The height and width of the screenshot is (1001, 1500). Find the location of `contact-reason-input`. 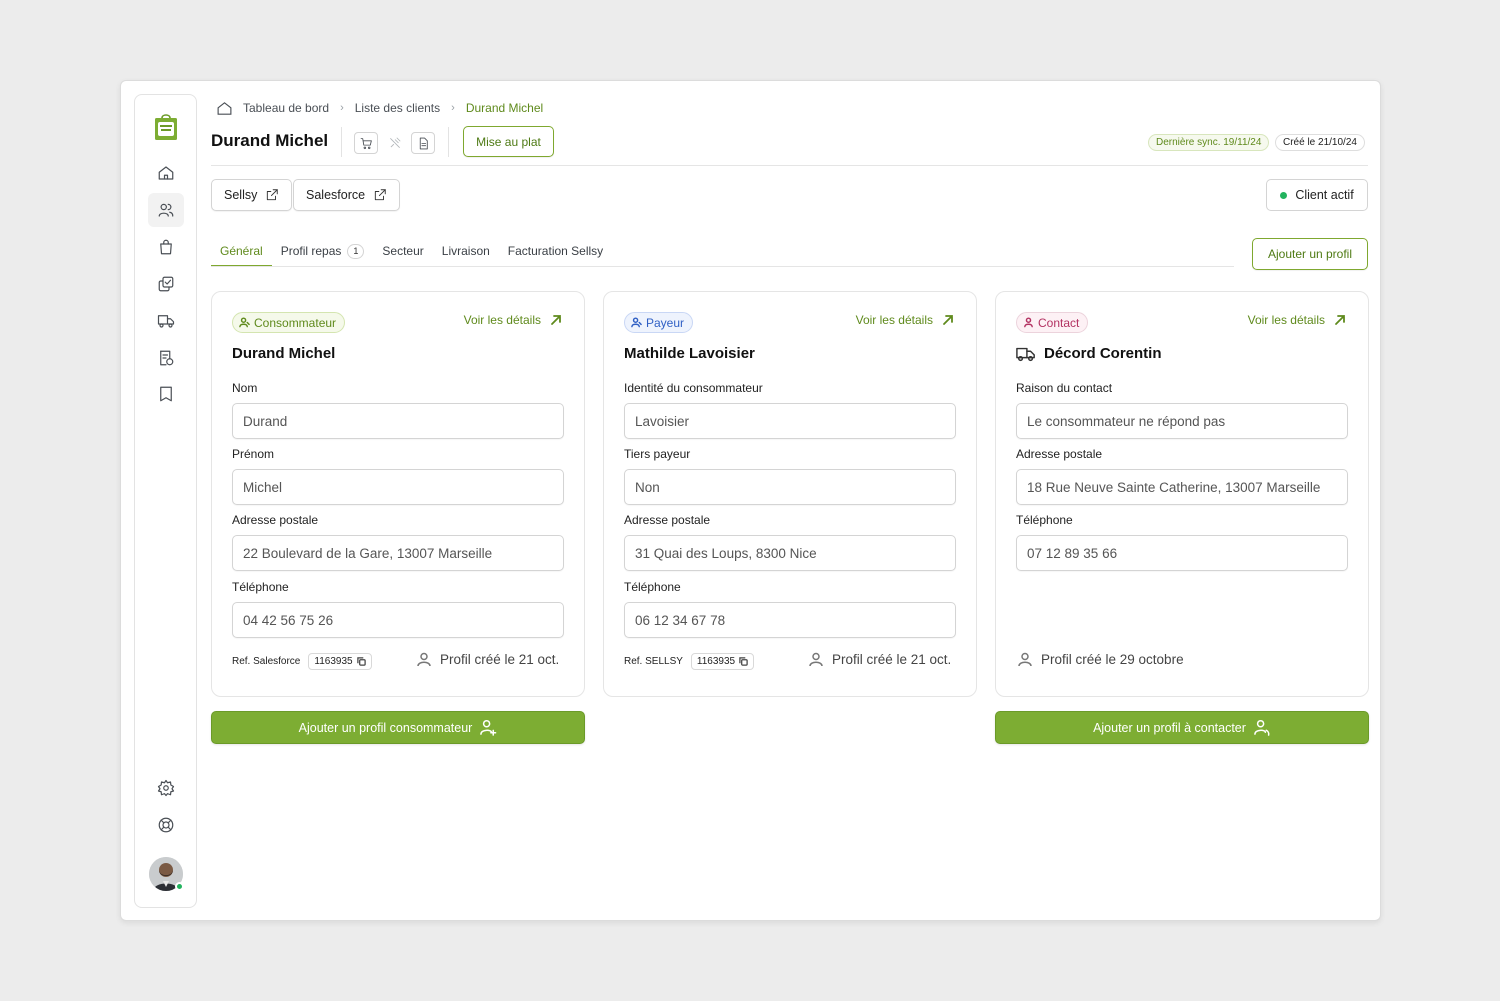

contact-reason-input is located at coordinates (1182, 421).